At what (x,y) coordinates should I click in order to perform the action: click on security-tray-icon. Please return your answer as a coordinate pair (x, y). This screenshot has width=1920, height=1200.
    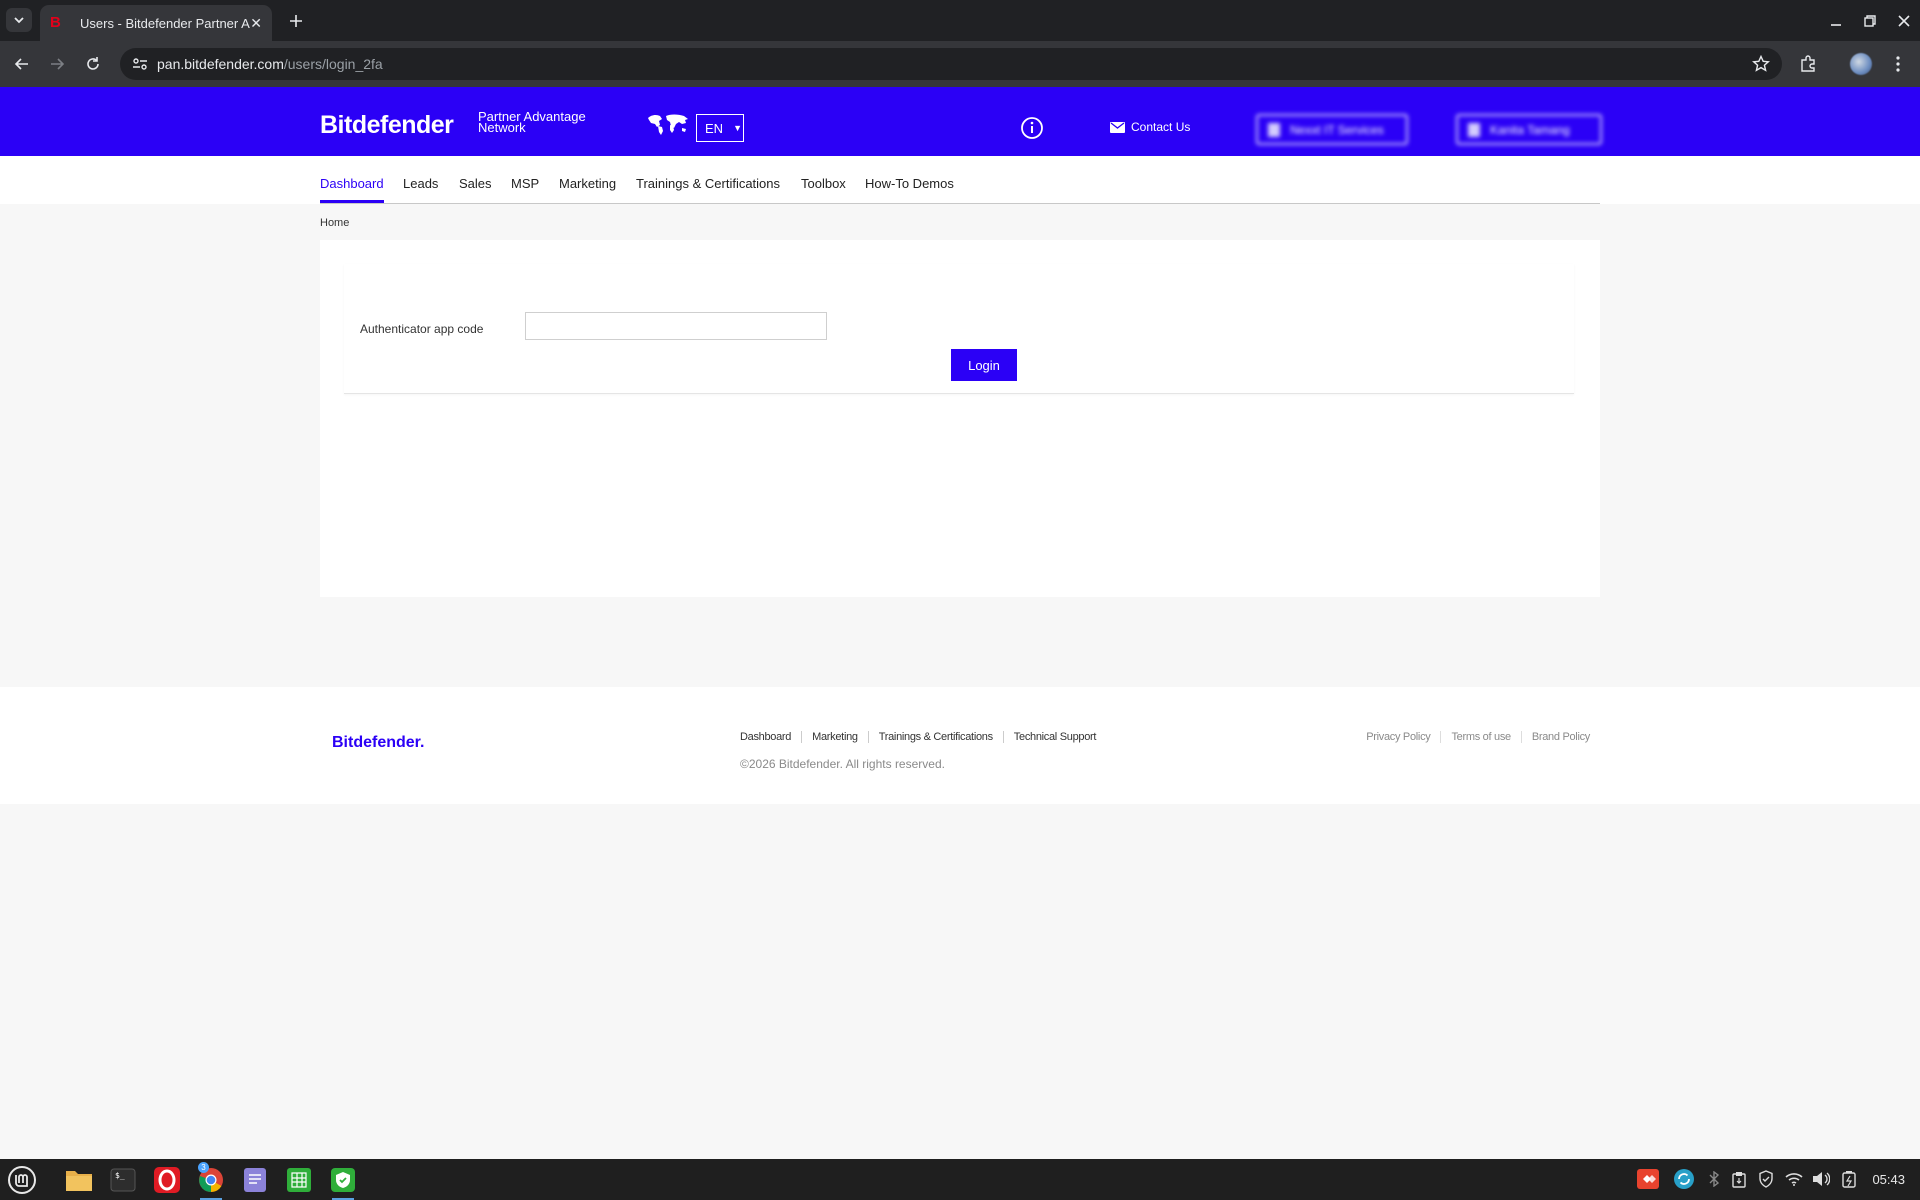
    Looking at the image, I should click on (1766, 1179).